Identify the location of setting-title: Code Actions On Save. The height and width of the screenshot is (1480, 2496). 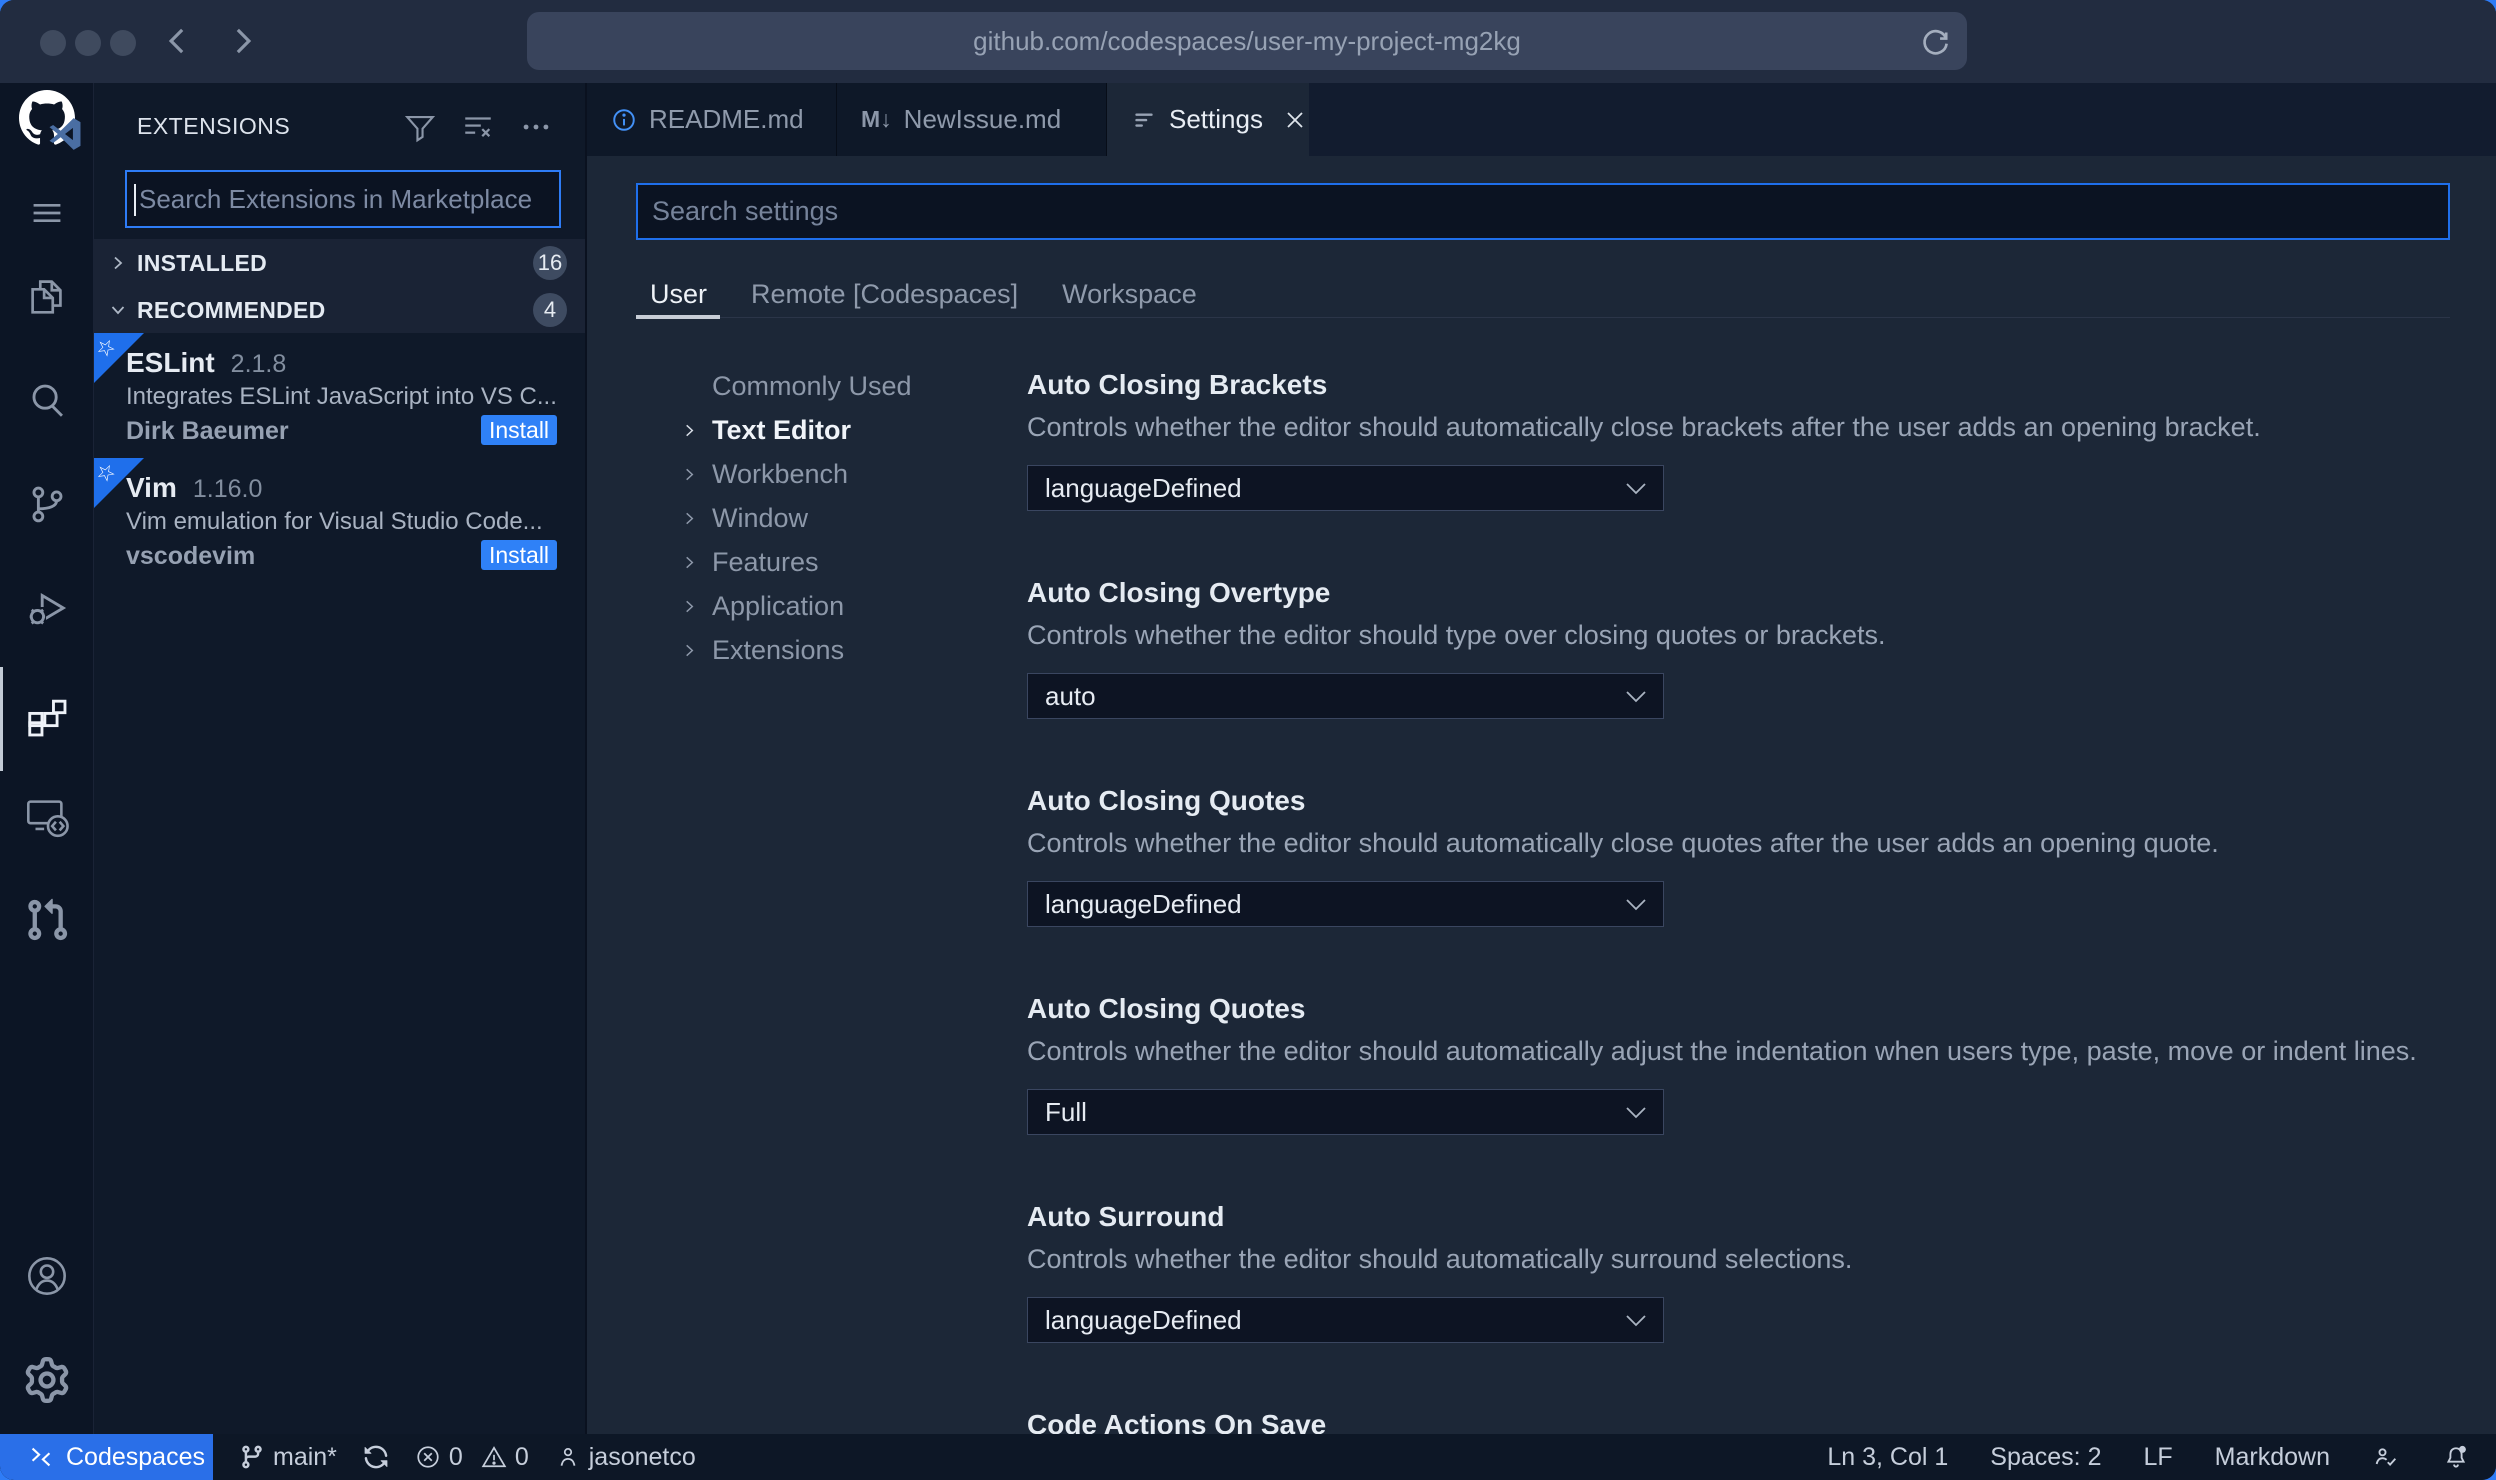
(1177, 1421).